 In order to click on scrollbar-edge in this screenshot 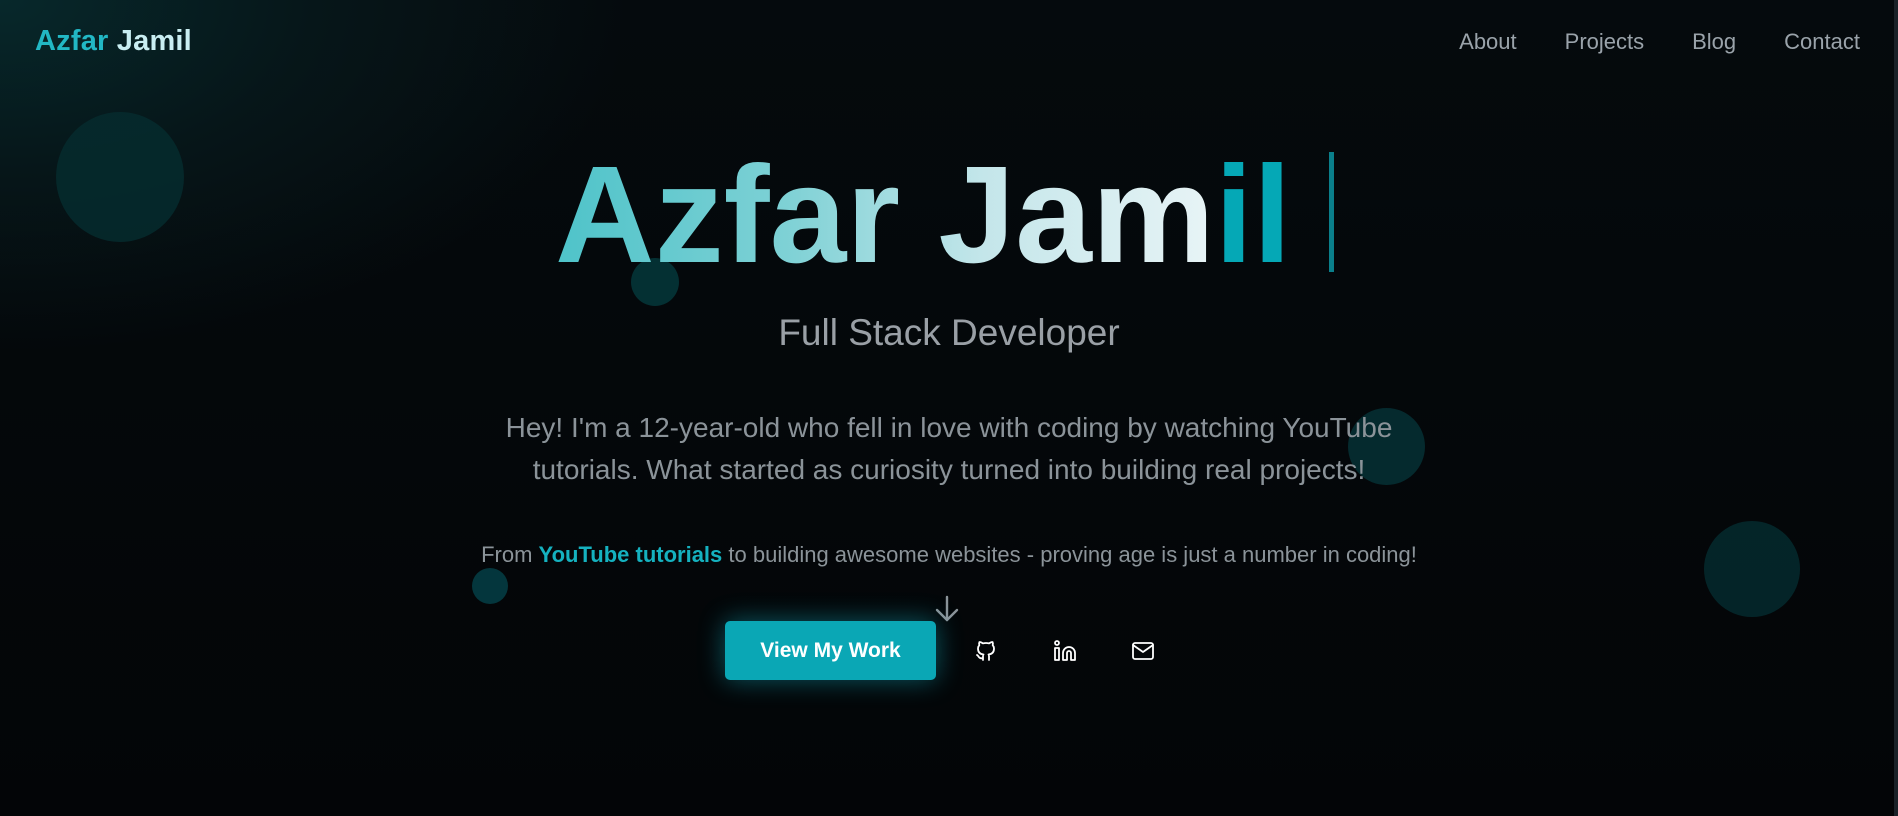, I will do `click(1896, 408)`.